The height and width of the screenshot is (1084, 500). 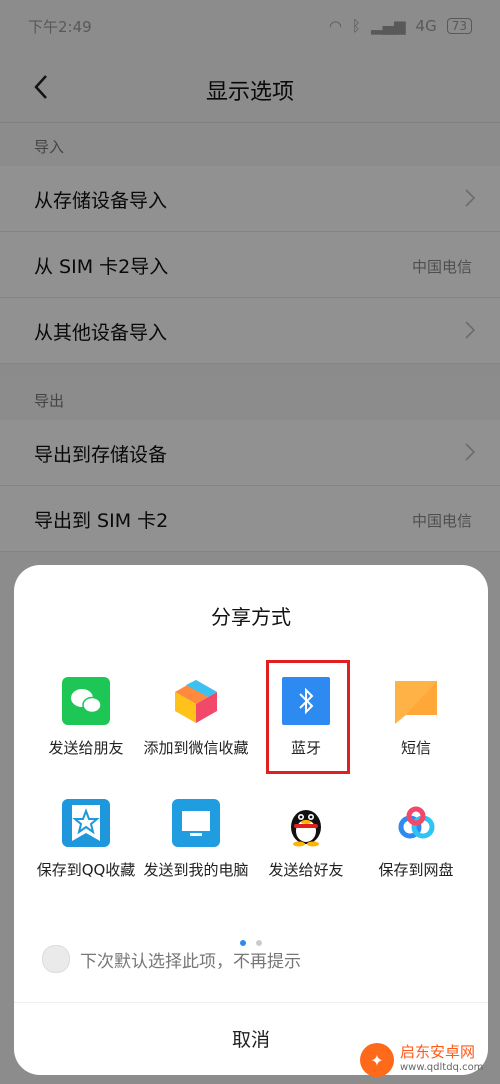 I want to click on sms-icon, so click(x=416, y=701).